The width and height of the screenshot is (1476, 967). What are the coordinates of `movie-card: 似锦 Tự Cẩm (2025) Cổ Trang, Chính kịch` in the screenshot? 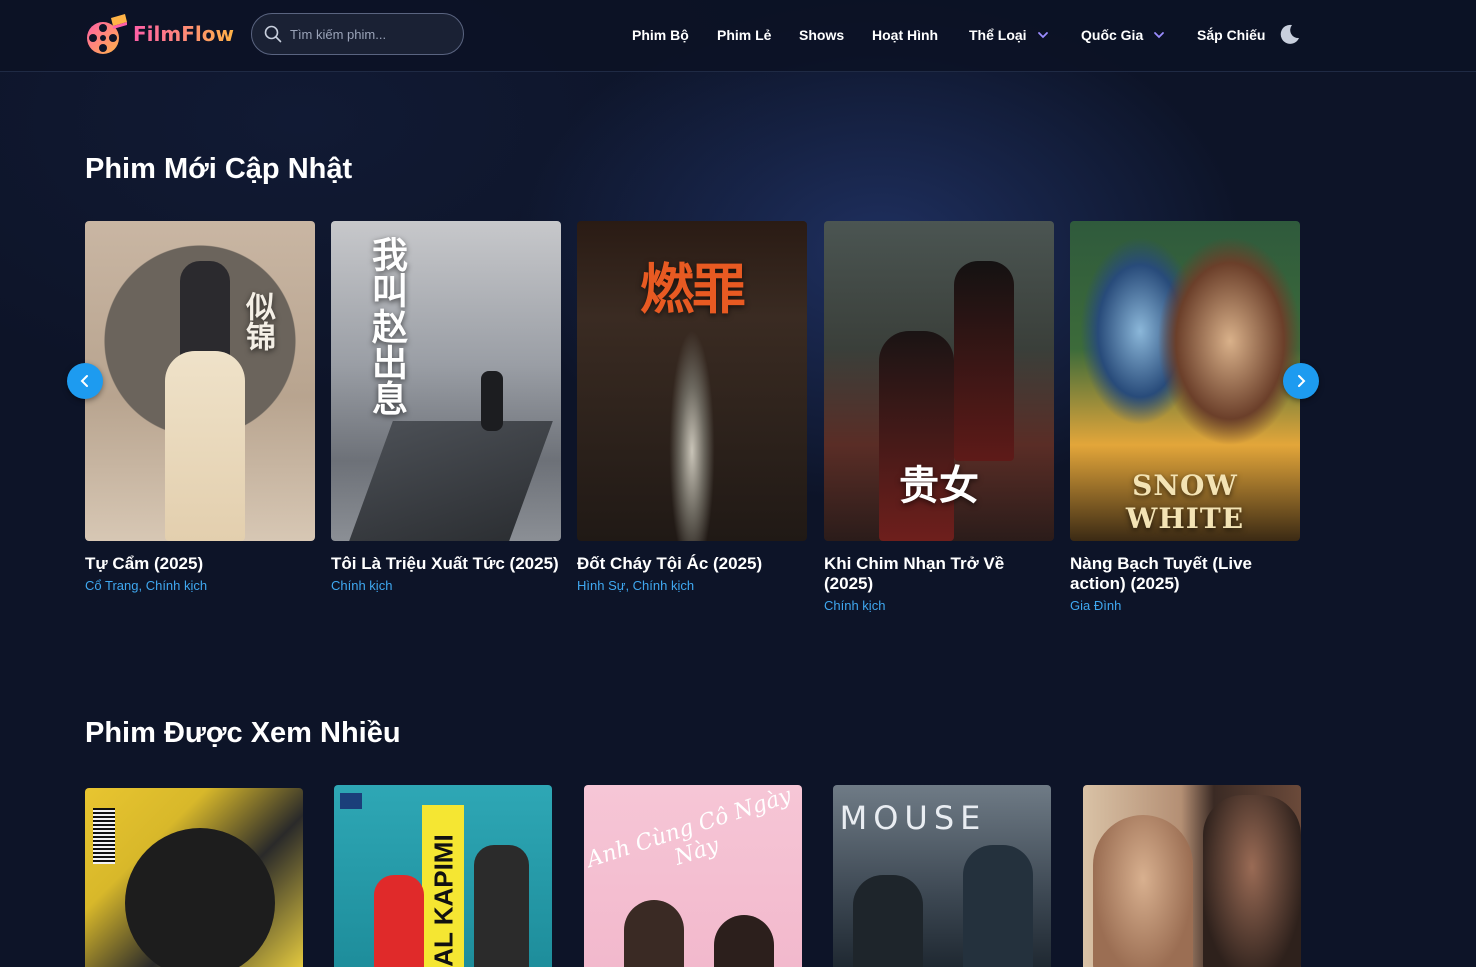 It's located at (200, 408).